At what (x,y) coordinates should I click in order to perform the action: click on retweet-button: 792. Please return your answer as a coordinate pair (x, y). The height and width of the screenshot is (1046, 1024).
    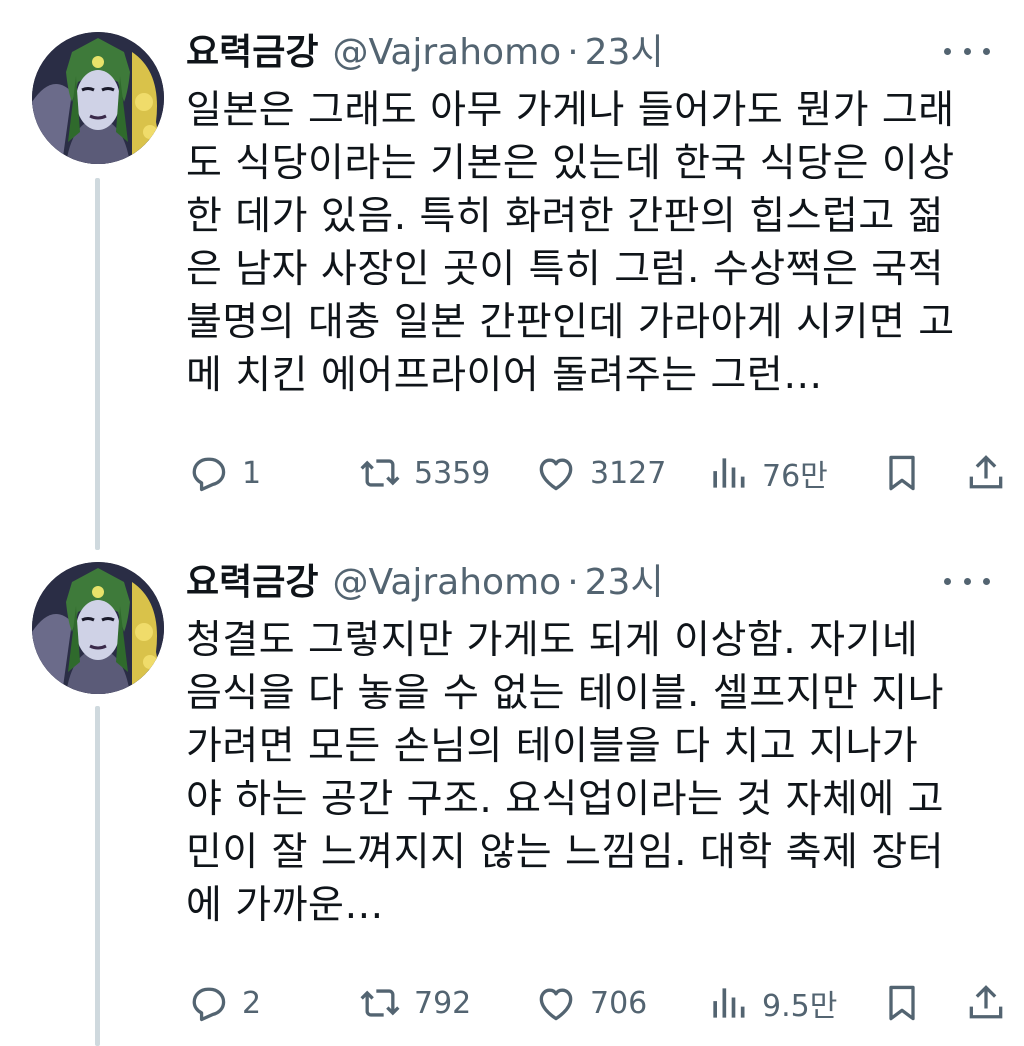
    Looking at the image, I should click on (414, 1003).